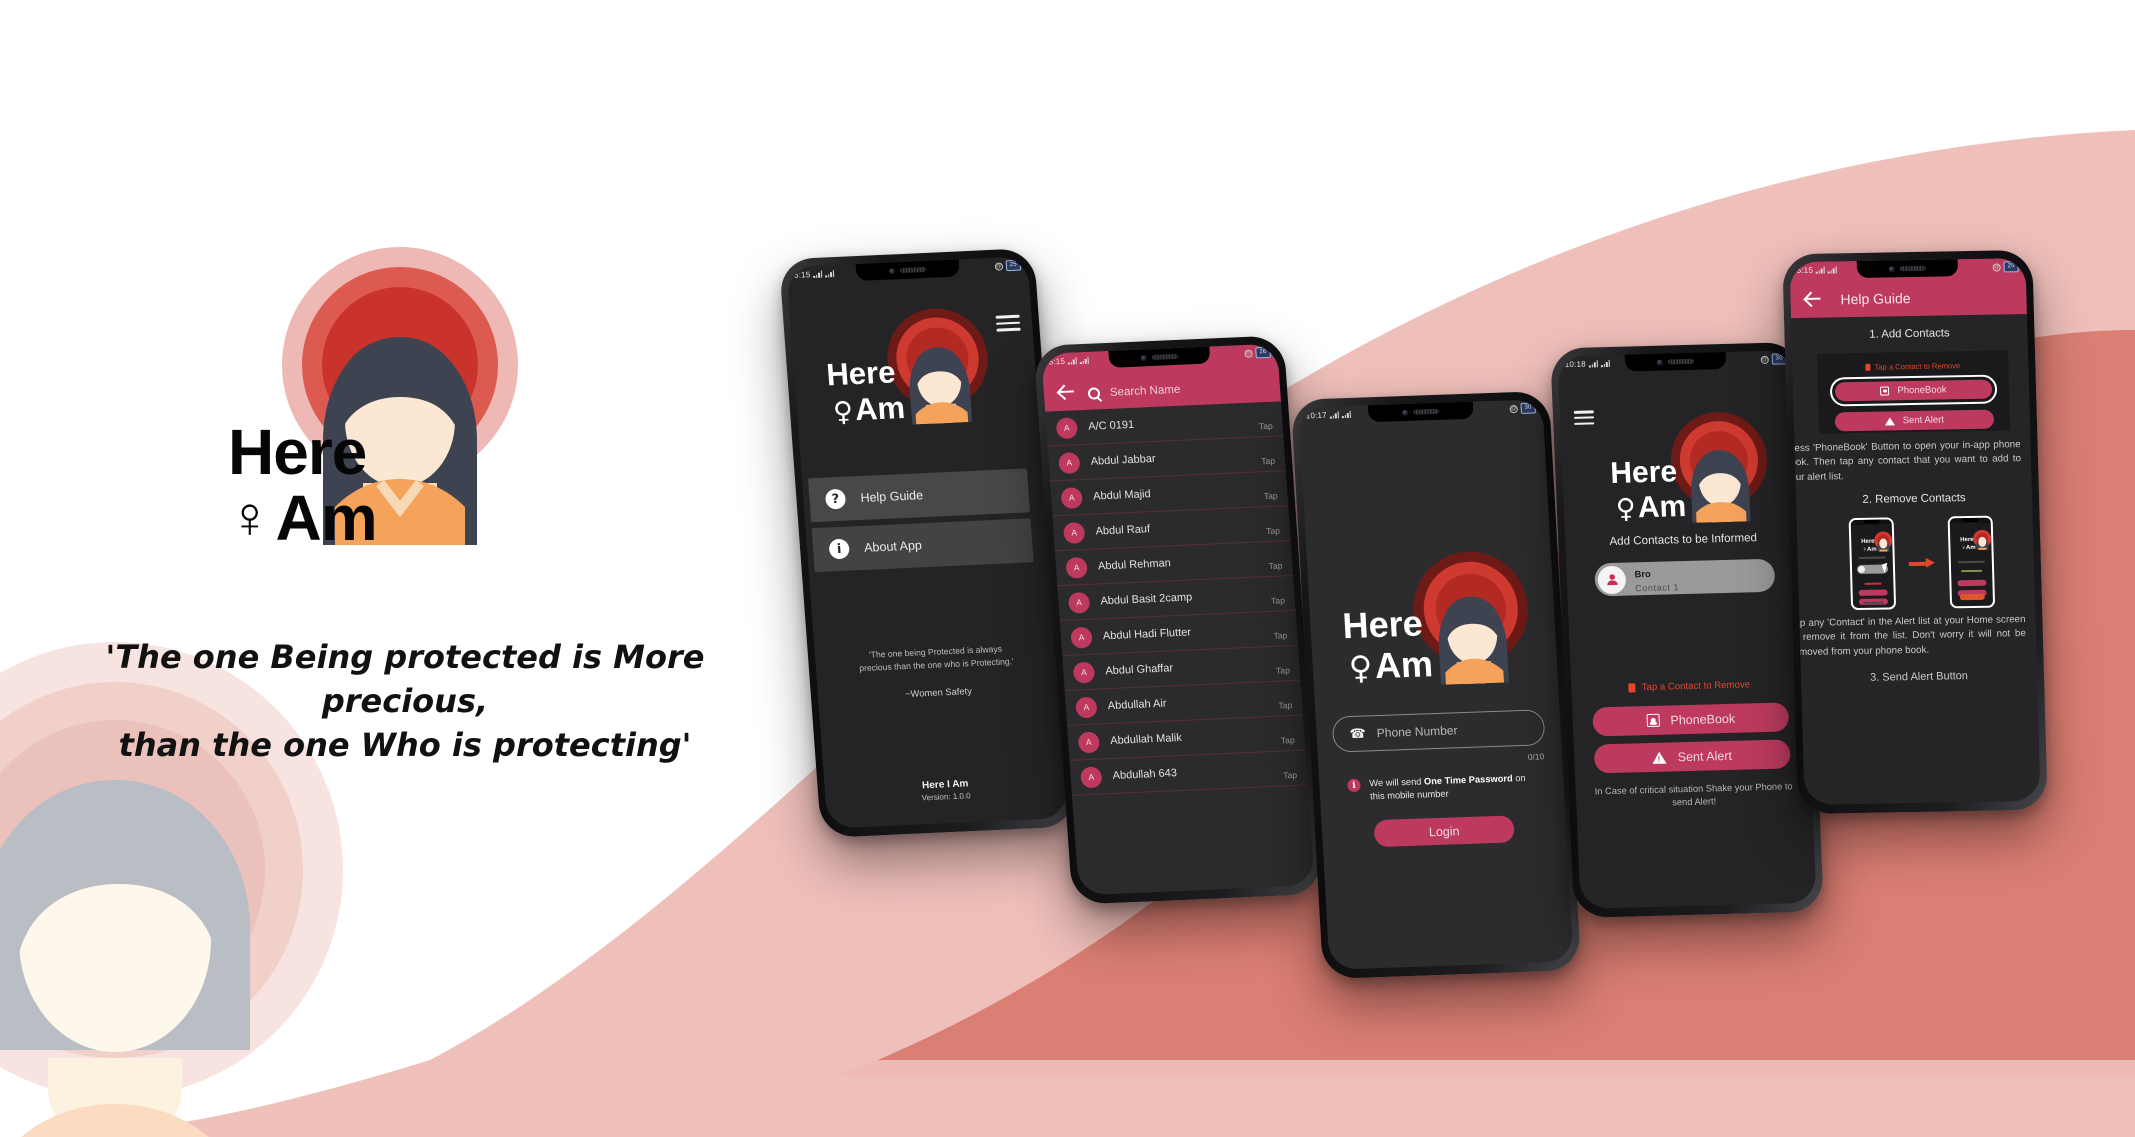 The height and width of the screenshot is (1137, 2135). Describe the element at coordinates (938, 691) in the screenshot. I see `quote-author: ~Women Safety` at that location.